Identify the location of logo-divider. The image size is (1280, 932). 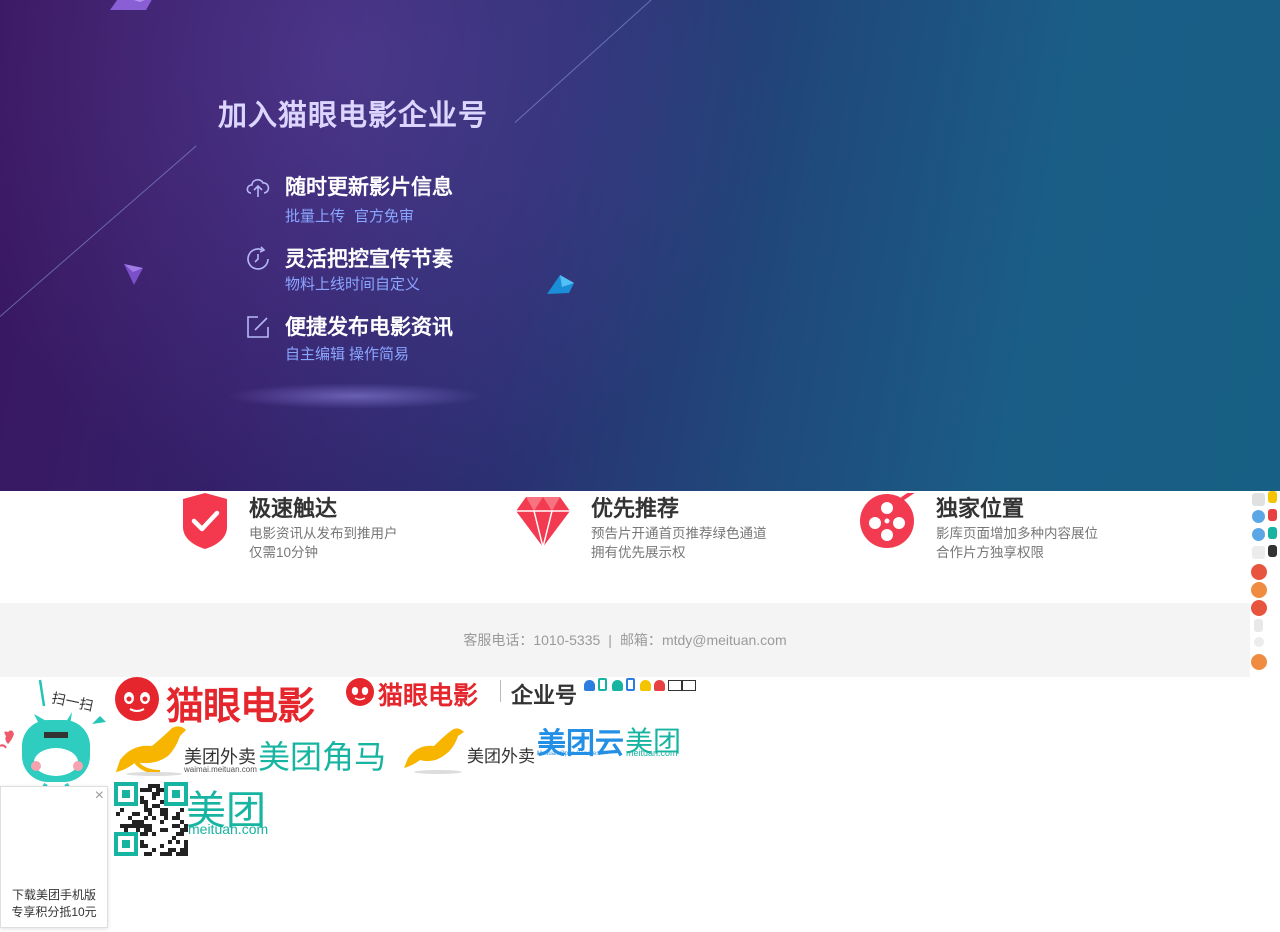
(500, 691).